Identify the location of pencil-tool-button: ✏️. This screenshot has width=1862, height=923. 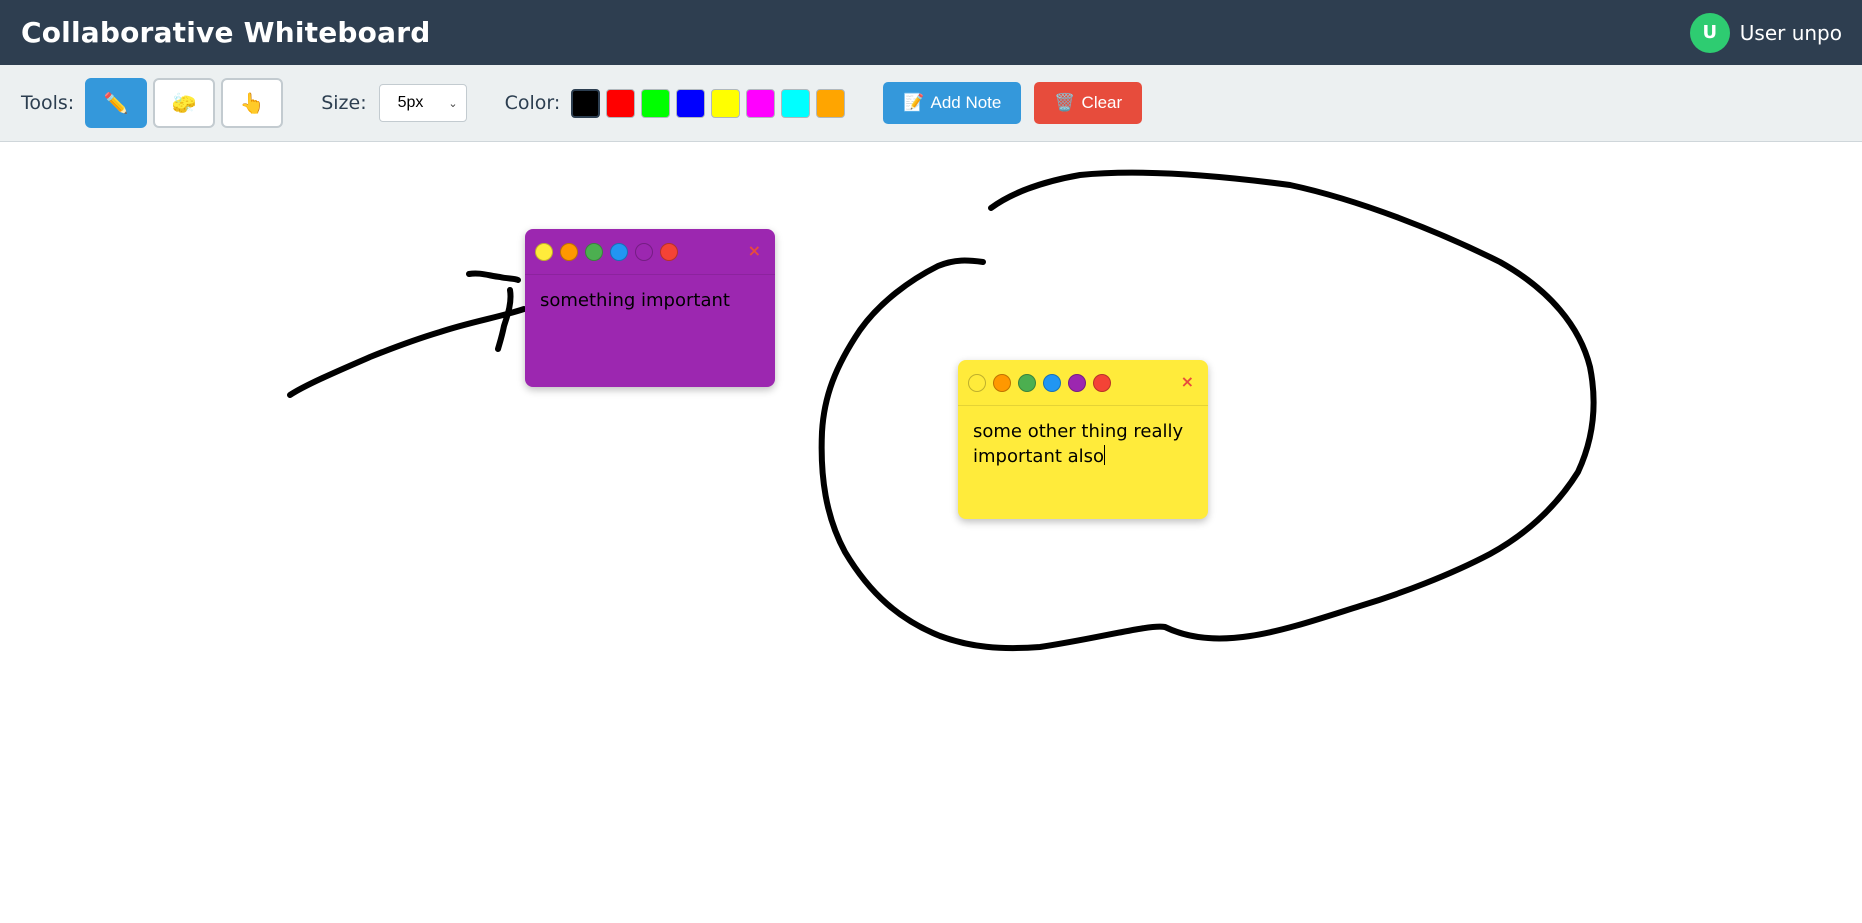
(116, 103).